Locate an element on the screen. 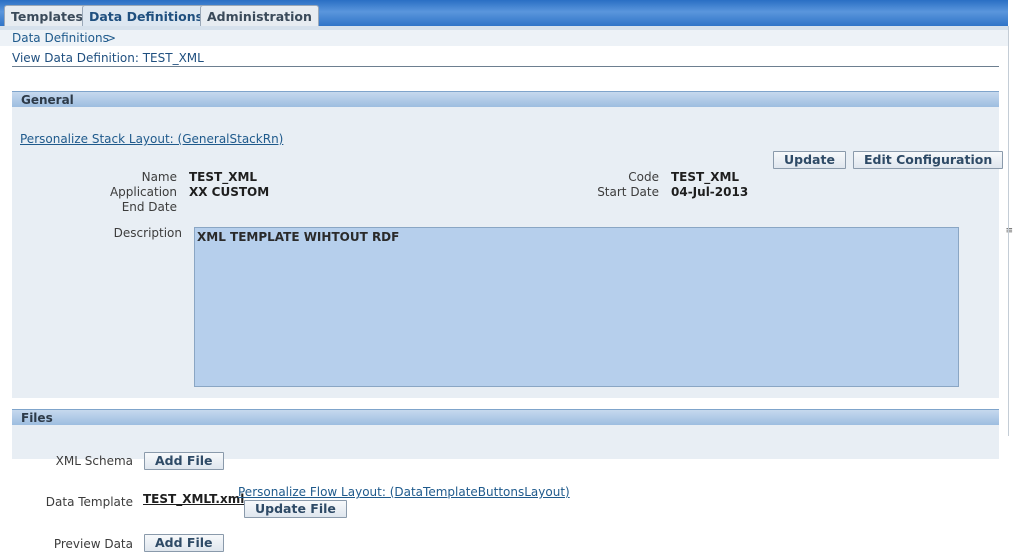 The height and width of the screenshot is (552, 1015). edit-configuration-button: Edit Configuration is located at coordinates (928, 160).